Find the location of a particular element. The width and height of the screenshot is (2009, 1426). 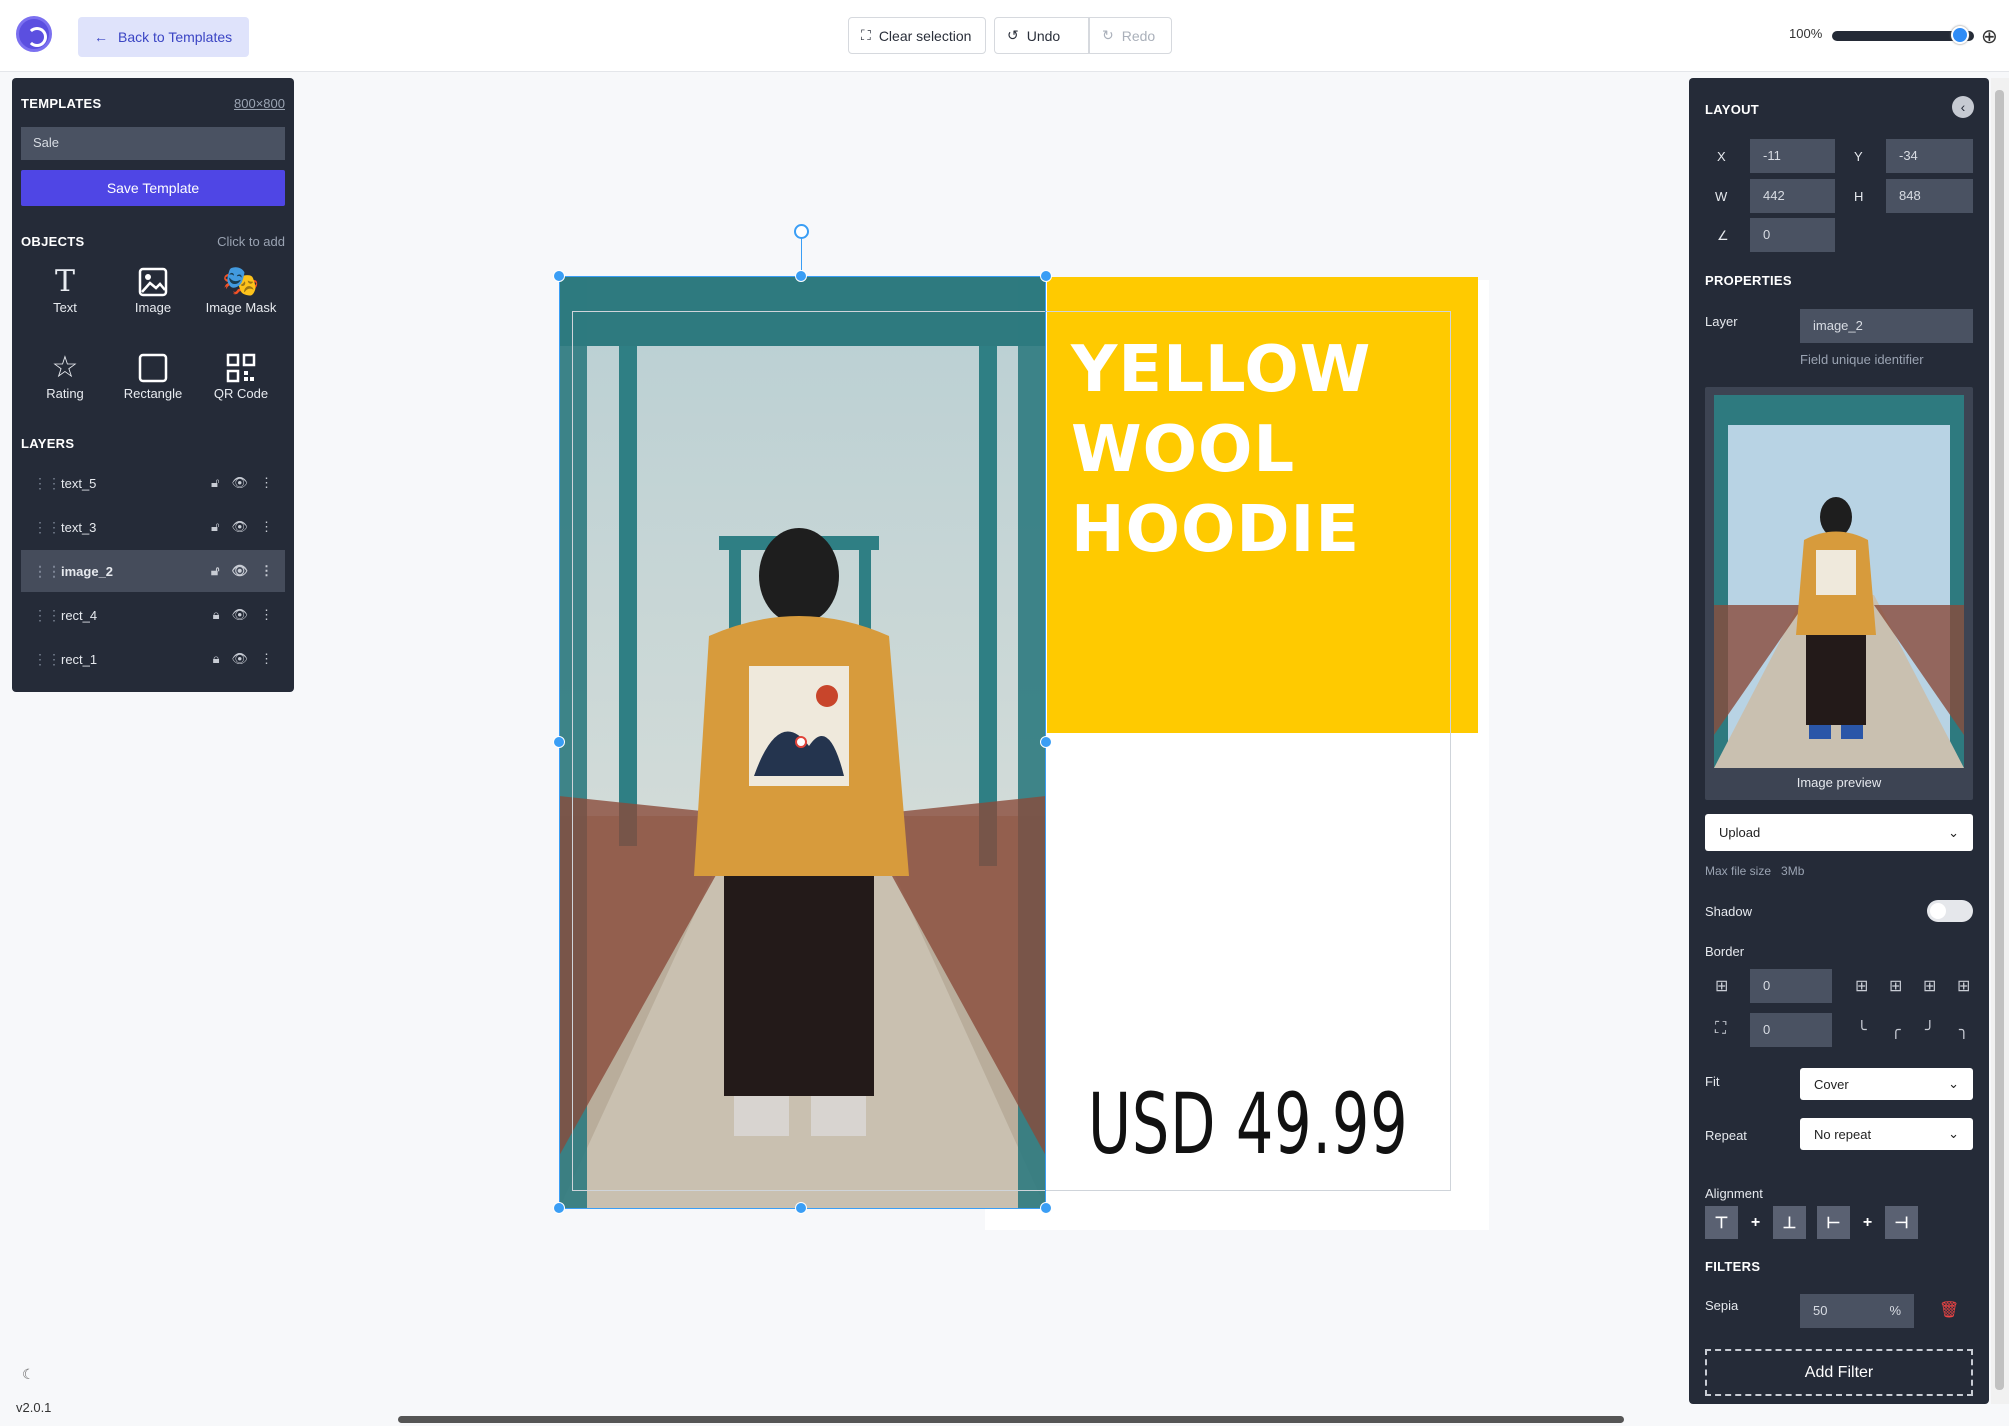

align-bottom-icon: ⊥ is located at coordinates (1789, 1222).